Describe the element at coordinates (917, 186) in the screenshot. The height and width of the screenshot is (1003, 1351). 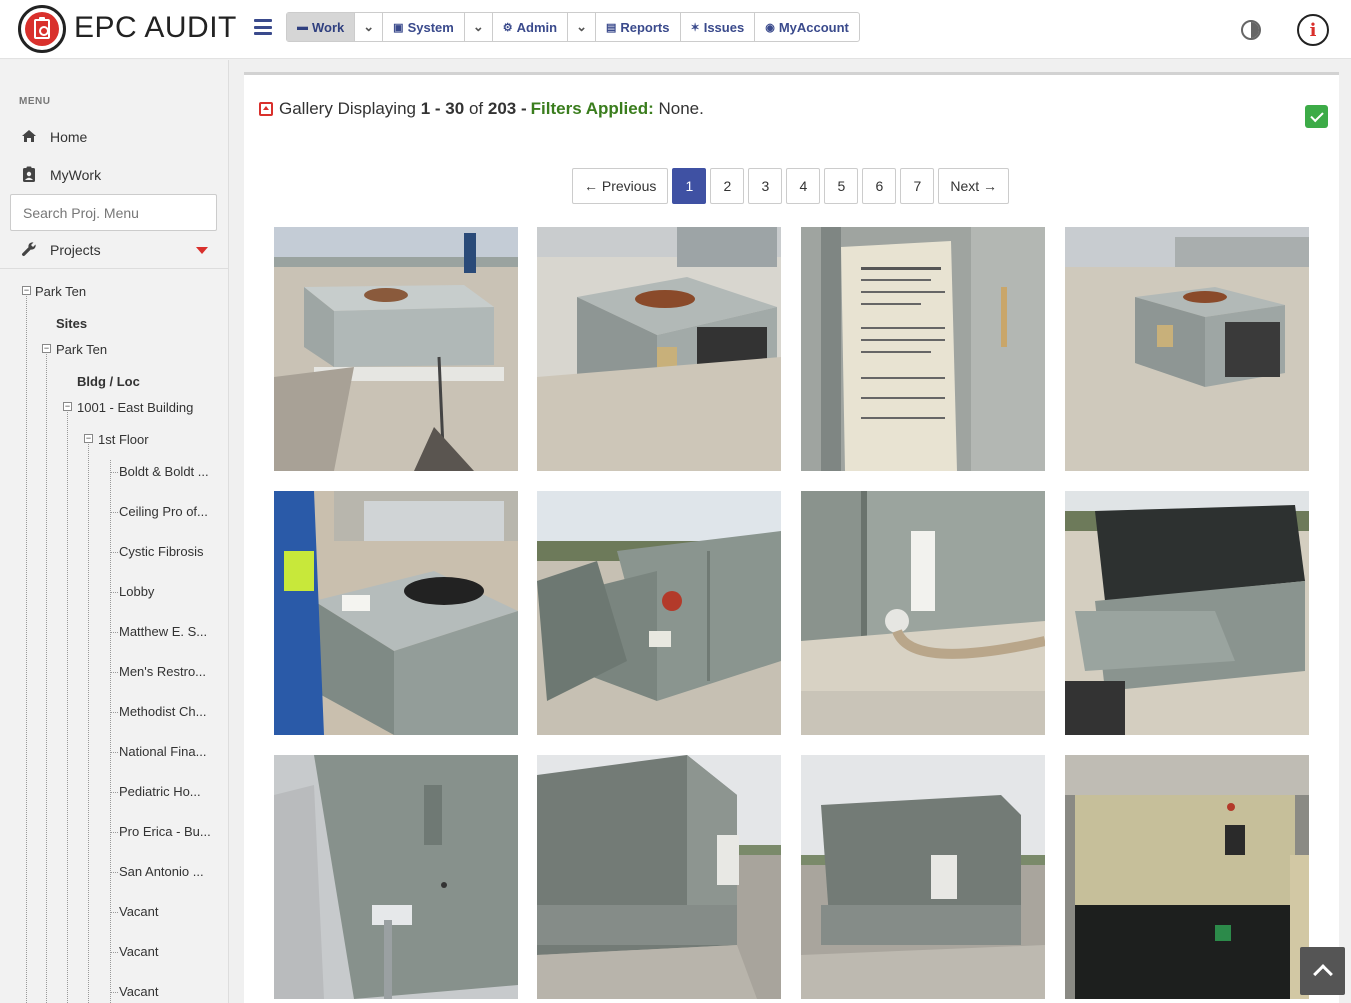
I see `page-7-button: 7` at that location.